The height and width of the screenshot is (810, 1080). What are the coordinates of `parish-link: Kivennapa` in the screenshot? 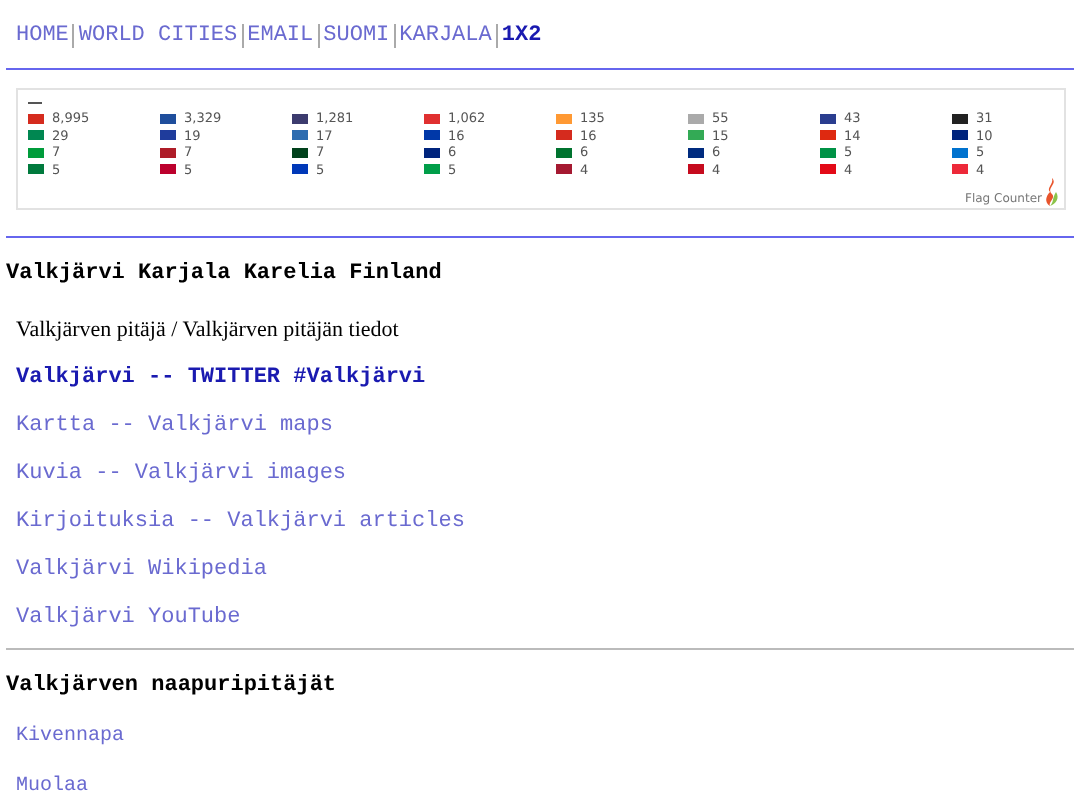 It's located at (548, 739).